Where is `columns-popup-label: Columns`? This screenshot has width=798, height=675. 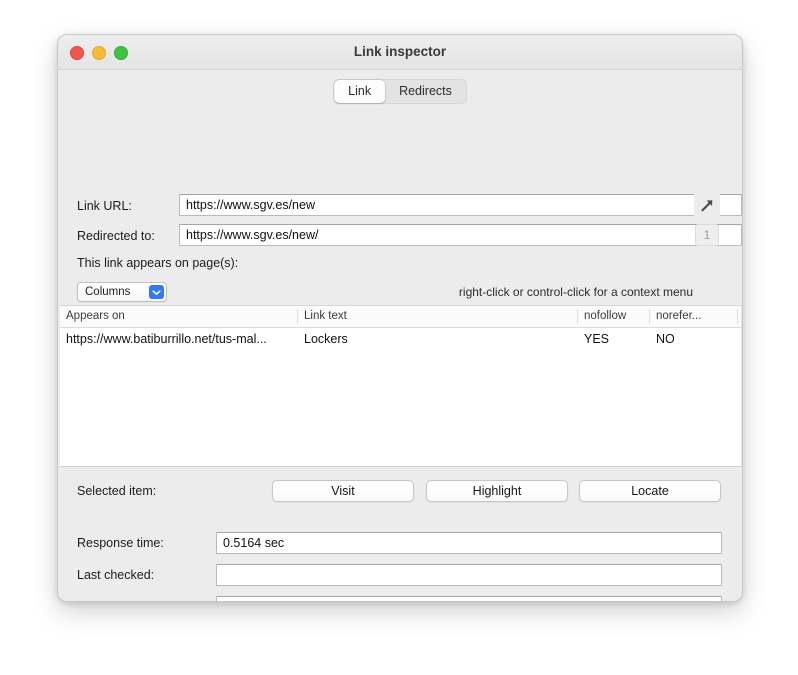
columns-popup-label: Columns is located at coordinates (108, 292).